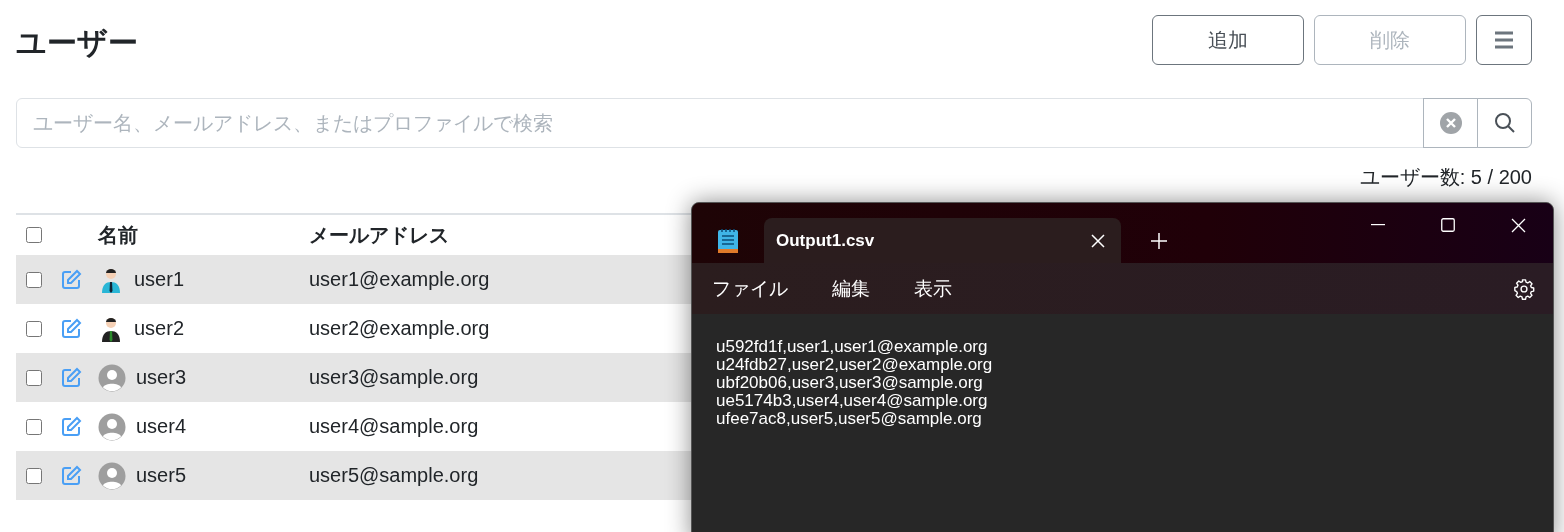  What do you see at coordinates (118, 235) in the screenshot?
I see `column-header: 名前` at bounding box center [118, 235].